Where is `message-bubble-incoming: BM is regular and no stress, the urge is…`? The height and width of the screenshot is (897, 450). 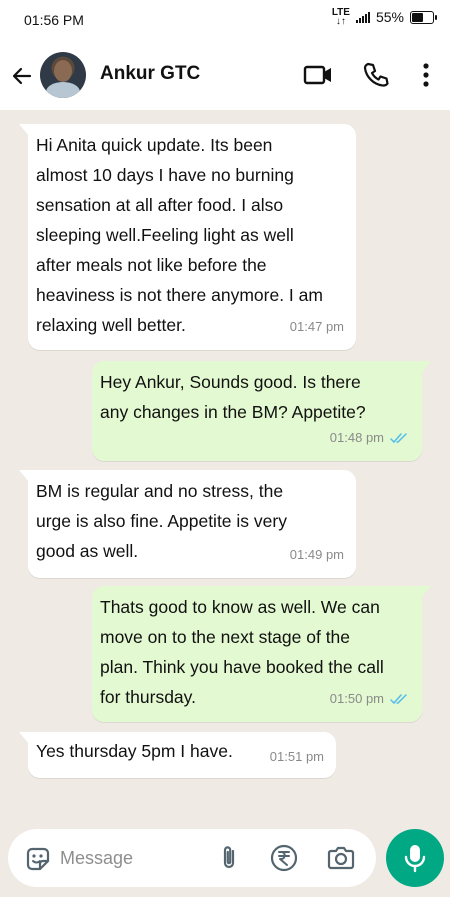 message-bubble-incoming: BM is regular and no stress, the urge is… is located at coordinates (187, 524).